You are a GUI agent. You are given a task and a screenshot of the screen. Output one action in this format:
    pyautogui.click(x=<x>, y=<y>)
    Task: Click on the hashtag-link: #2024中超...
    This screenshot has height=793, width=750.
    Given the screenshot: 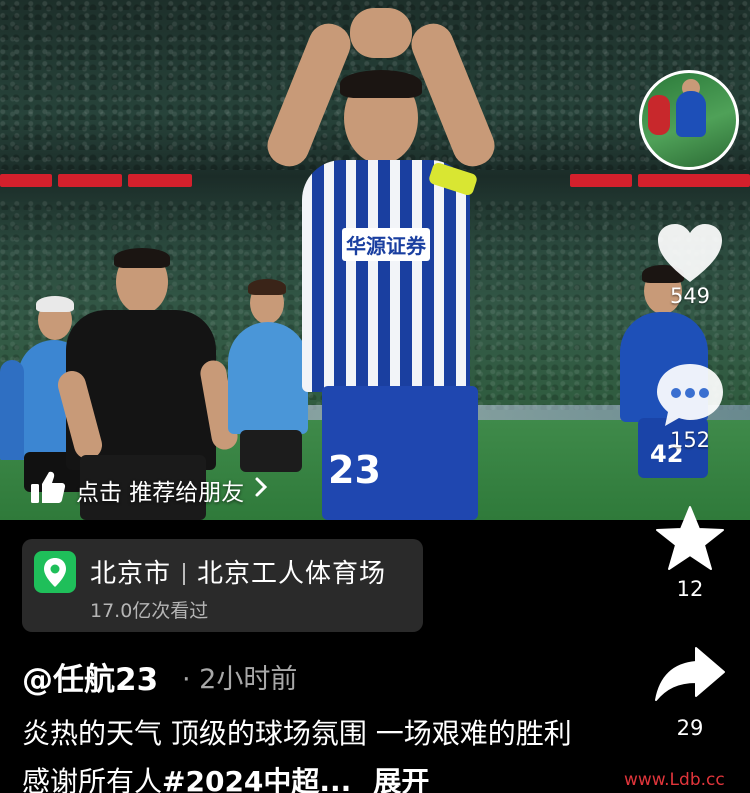 What is the action you would take?
    pyautogui.click(x=256, y=779)
    